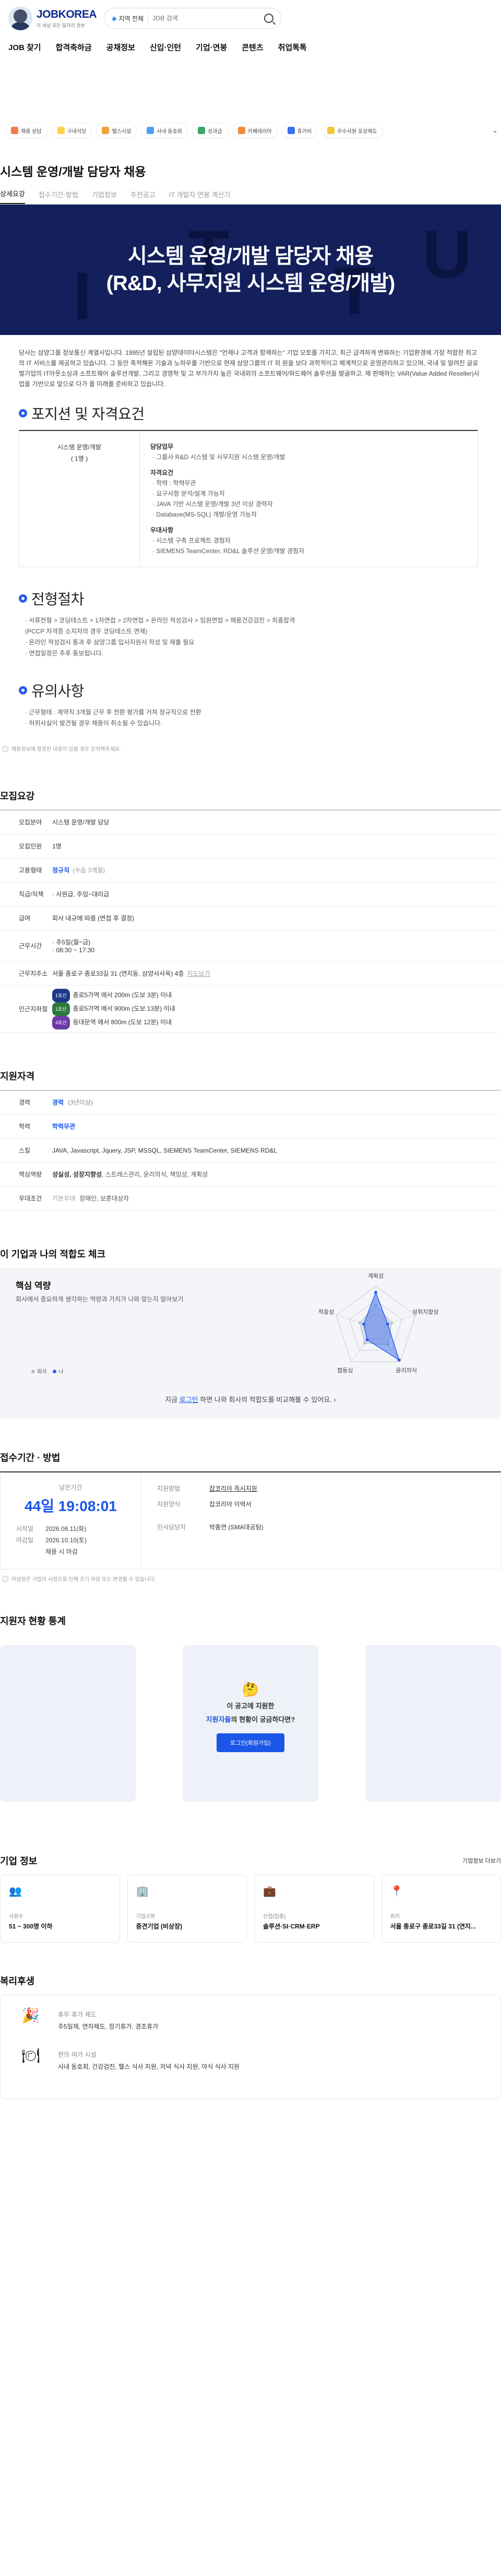 The height and width of the screenshot is (2576, 501). I want to click on method-link: 잡코리아 즉시지원, so click(233, 1488).